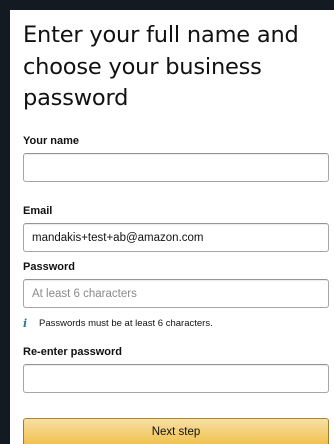  I want to click on reenter-password-label: Re-enter password, so click(73, 352).